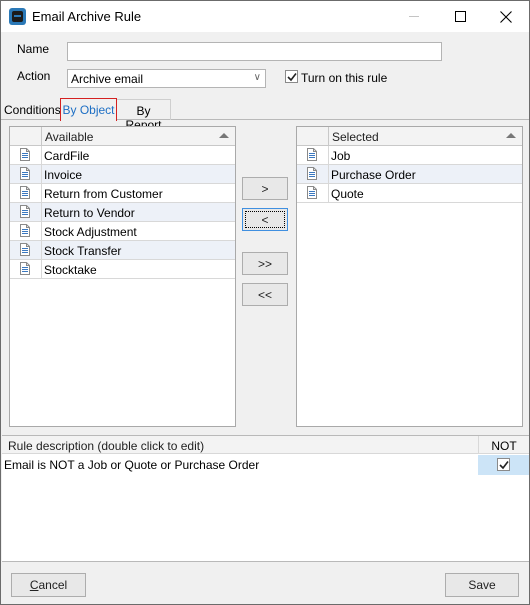 This screenshot has width=530, height=605. I want to click on list-item-label: Purchase Order, so click(373, 175).